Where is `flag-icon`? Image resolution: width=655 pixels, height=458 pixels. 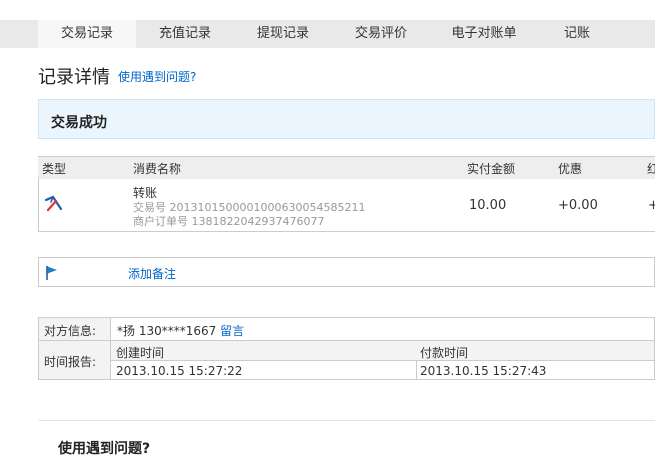
flag-icon is located at coordinates (51, 273).